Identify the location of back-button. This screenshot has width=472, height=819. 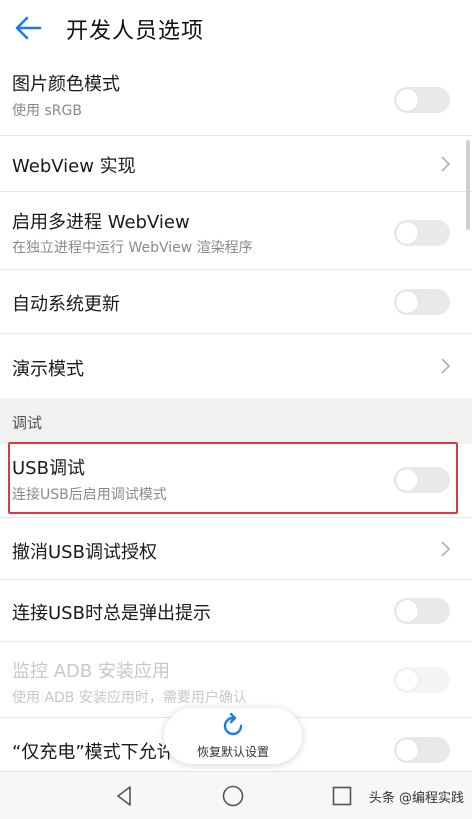
(28, 28).